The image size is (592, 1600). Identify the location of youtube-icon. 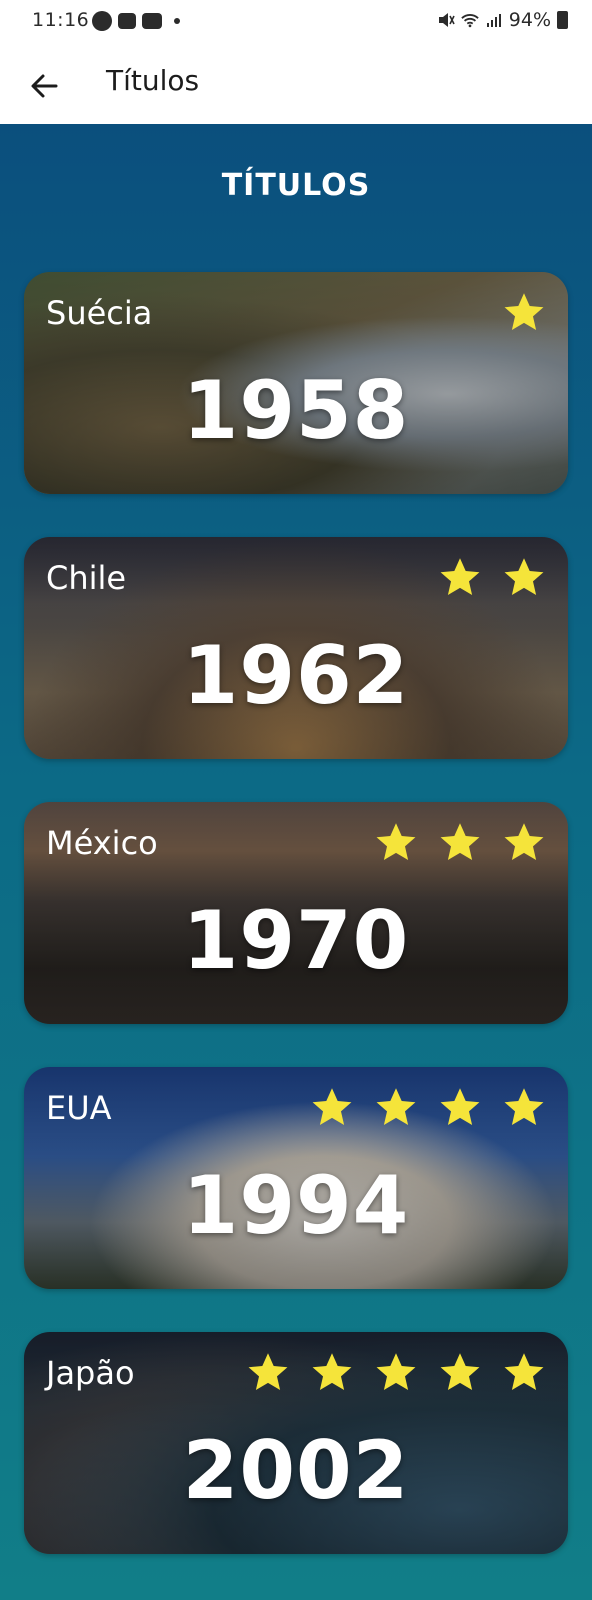
(152, 21).